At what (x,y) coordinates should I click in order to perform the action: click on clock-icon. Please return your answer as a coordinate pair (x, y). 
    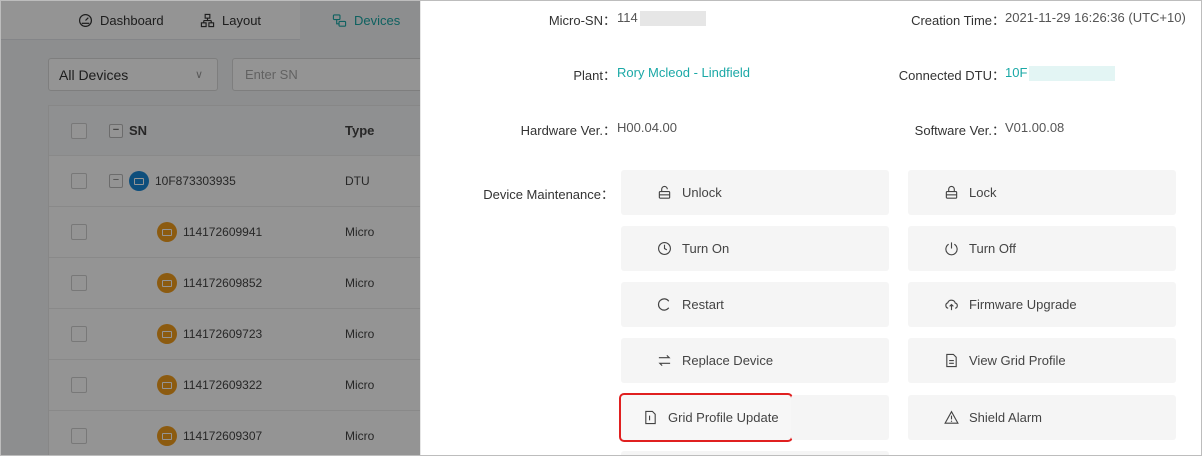
    Looking at the image, I should click on (664, 248).